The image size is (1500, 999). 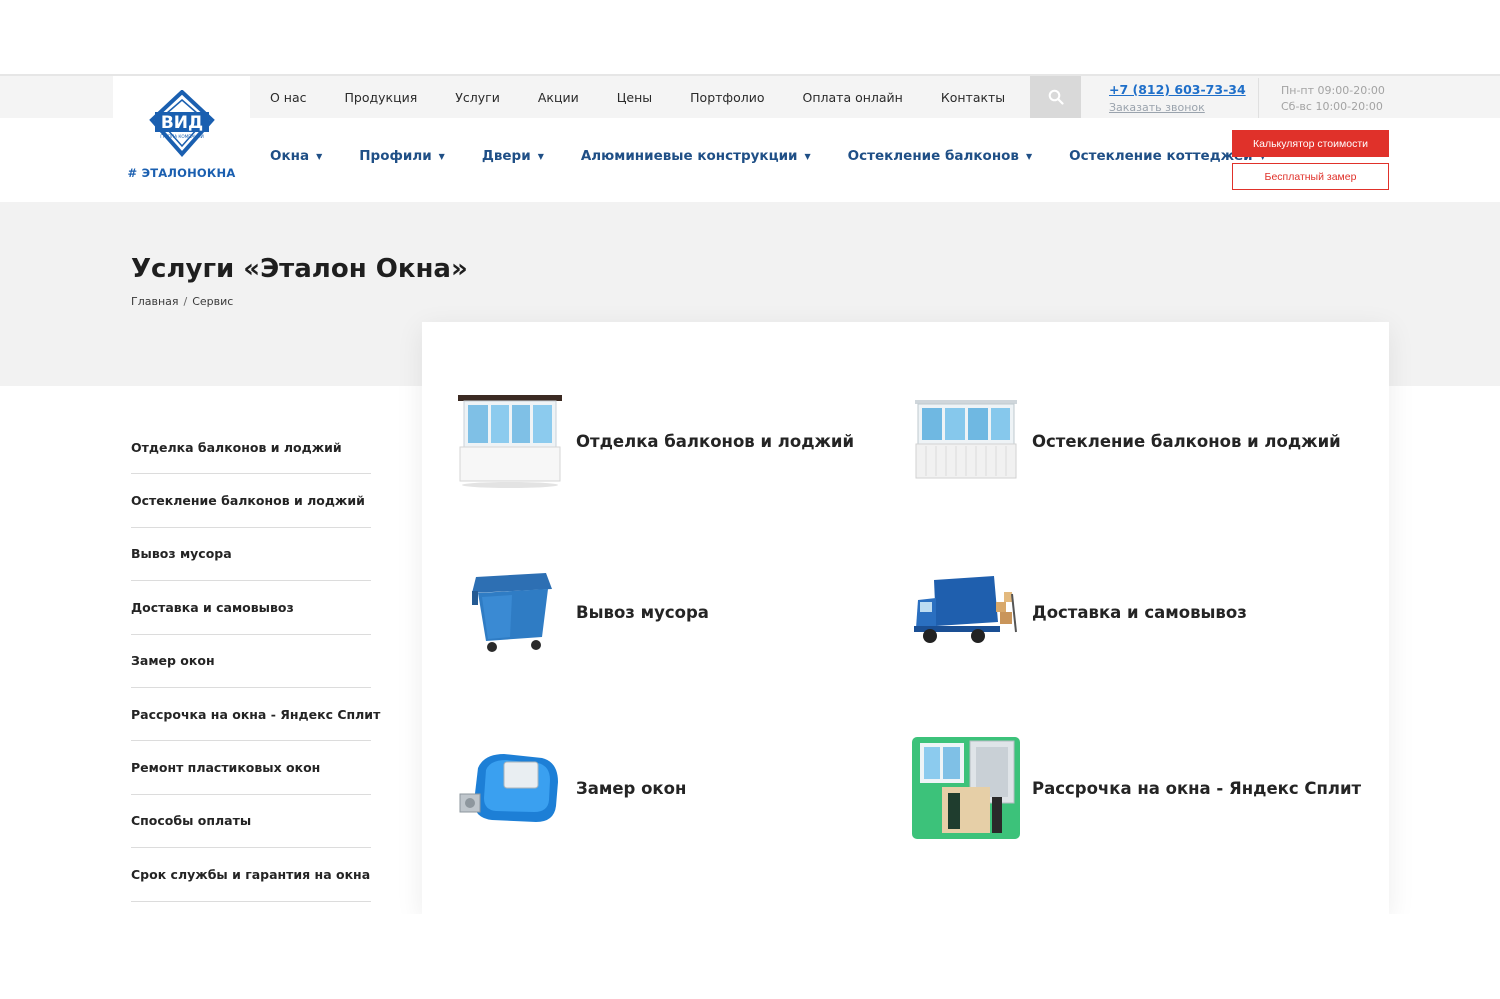 I want to click on balcony-finishing-icon, so click(x=510, y=441).